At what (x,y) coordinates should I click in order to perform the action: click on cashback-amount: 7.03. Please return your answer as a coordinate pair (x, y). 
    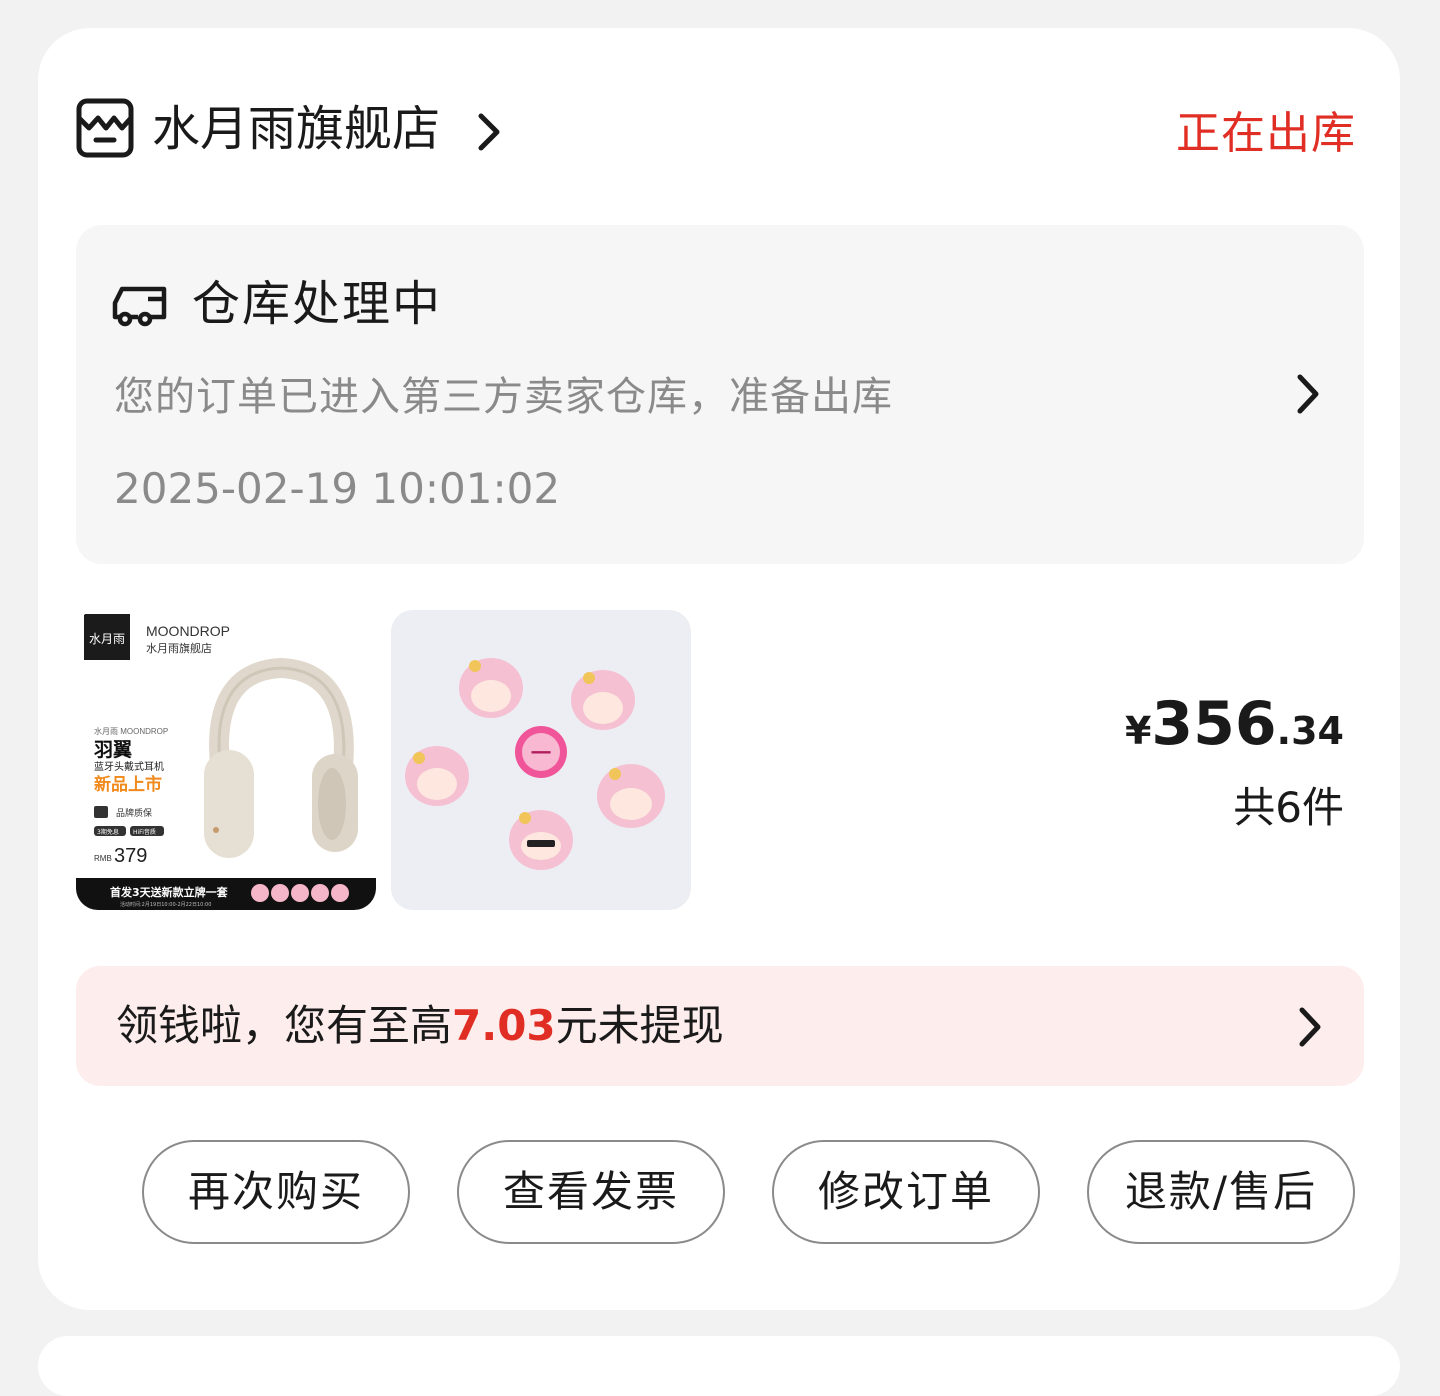
    Looking at the image, I should click on (504, 1025).